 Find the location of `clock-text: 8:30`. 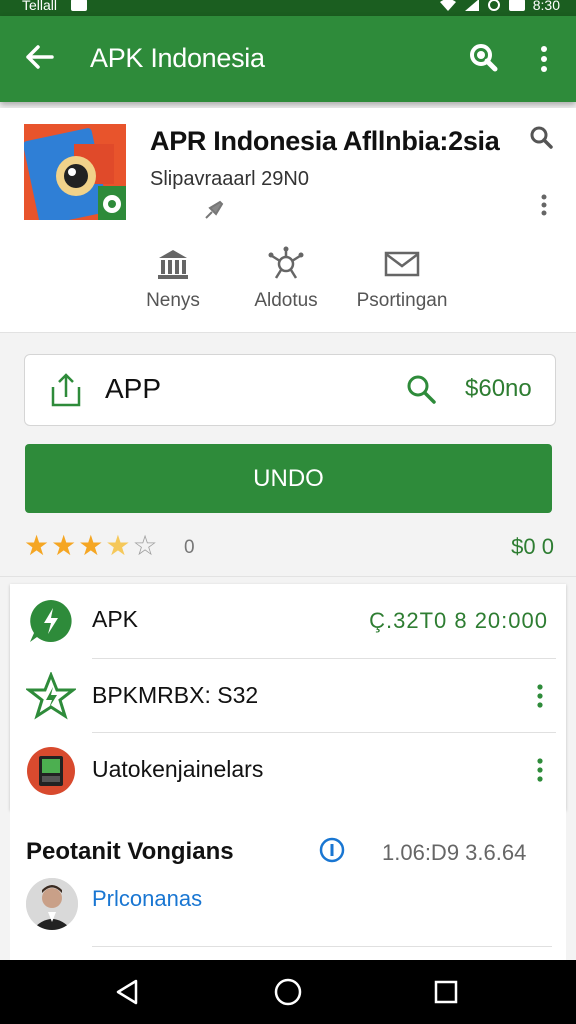

clock-text: 8:30 is located at coordinates (546, 6).